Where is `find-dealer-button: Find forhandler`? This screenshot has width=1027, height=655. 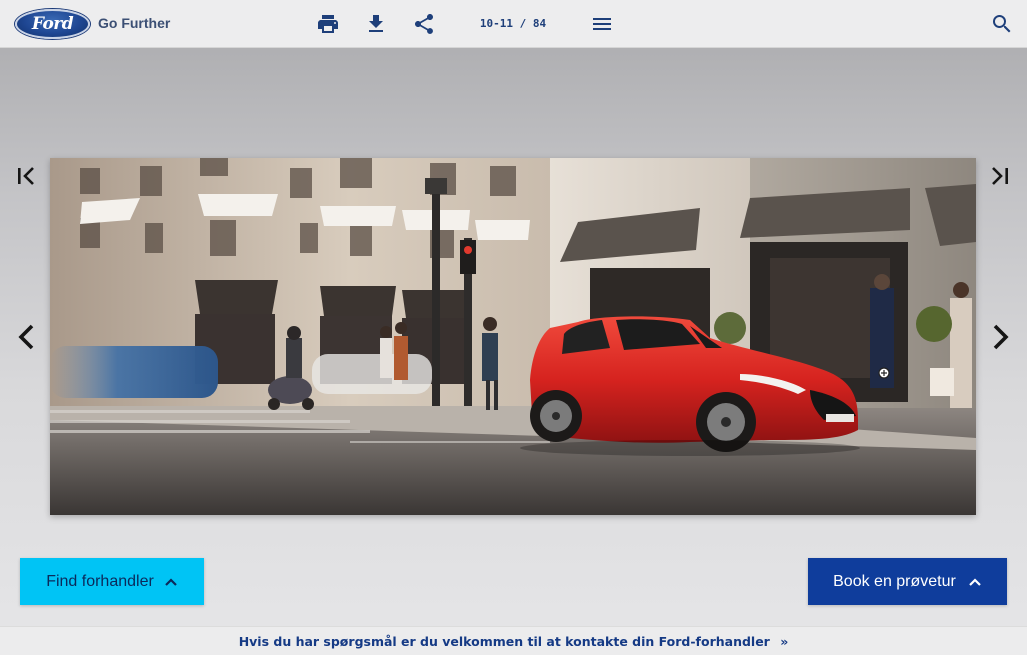 find-dealer-button: Find forhandler is located at coordinates (112, 581).